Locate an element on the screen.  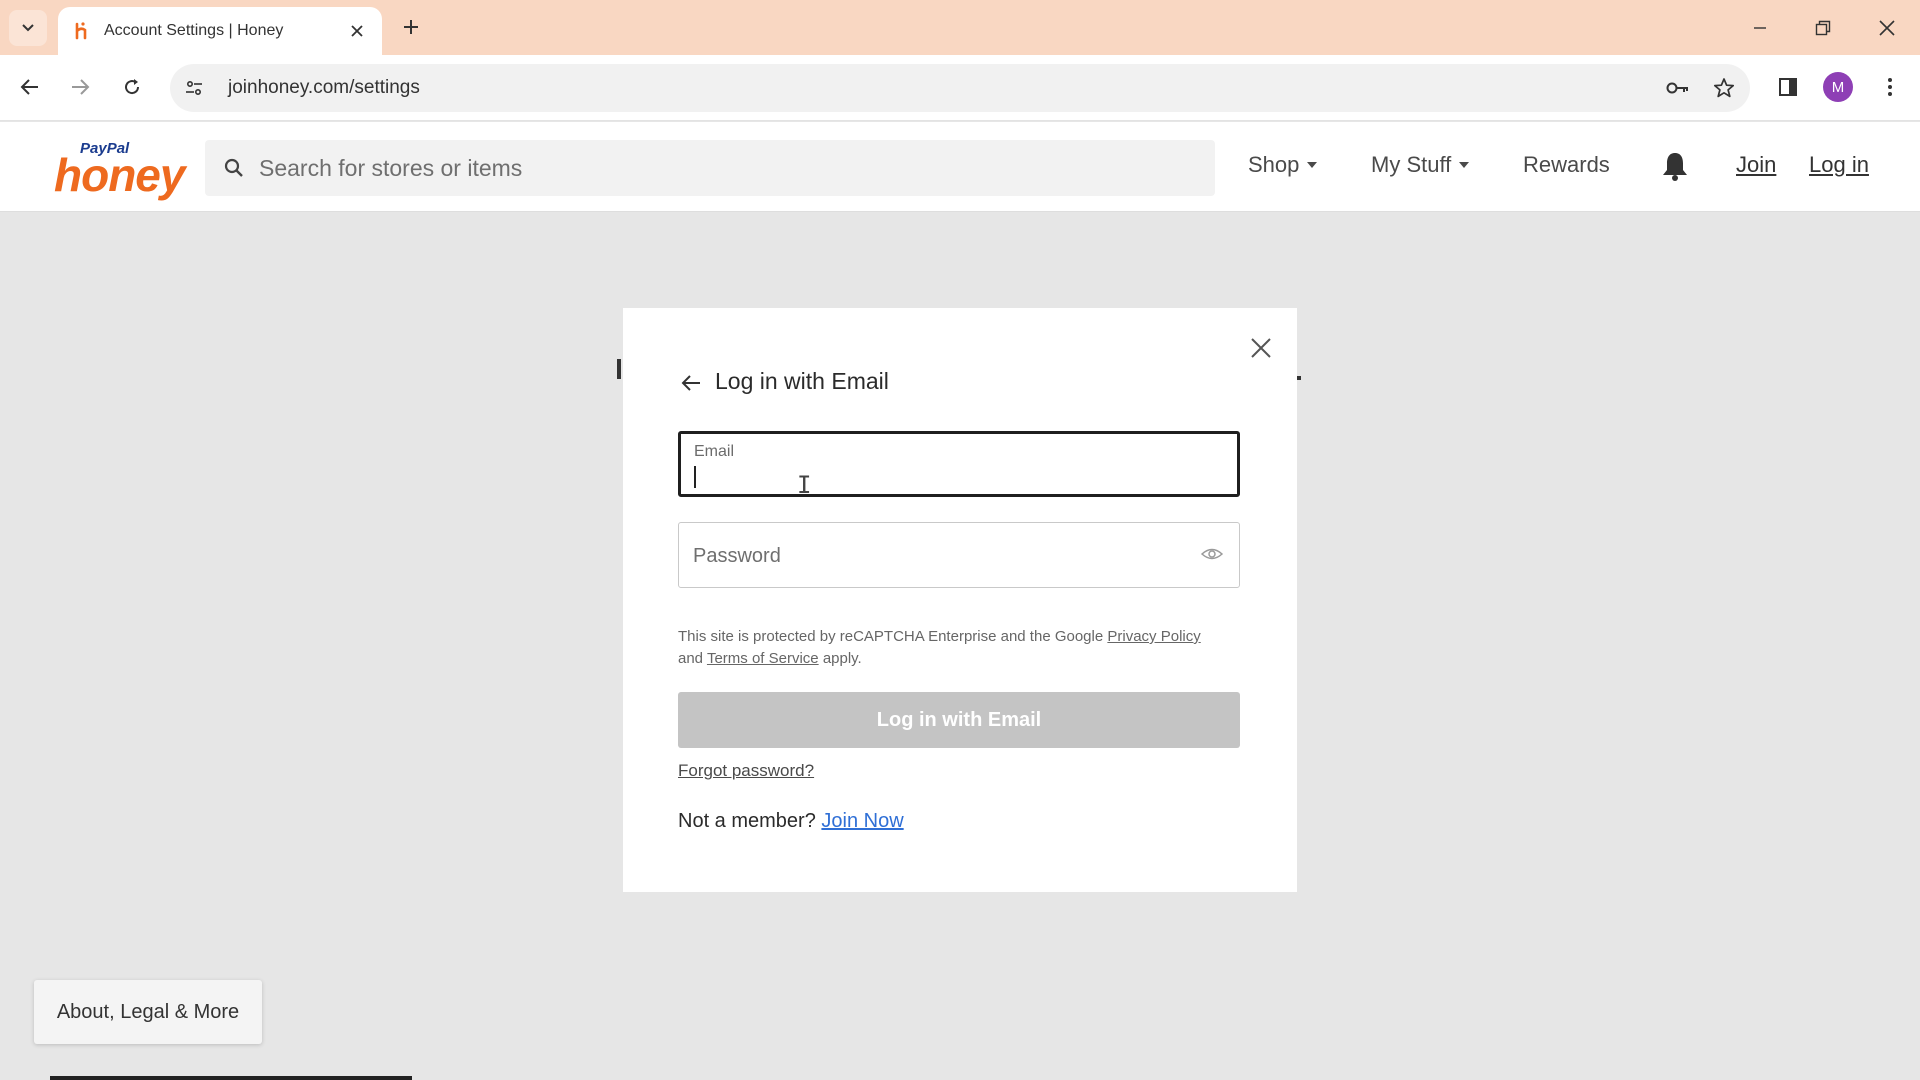
reload-button is located at coordinates (132, 87).